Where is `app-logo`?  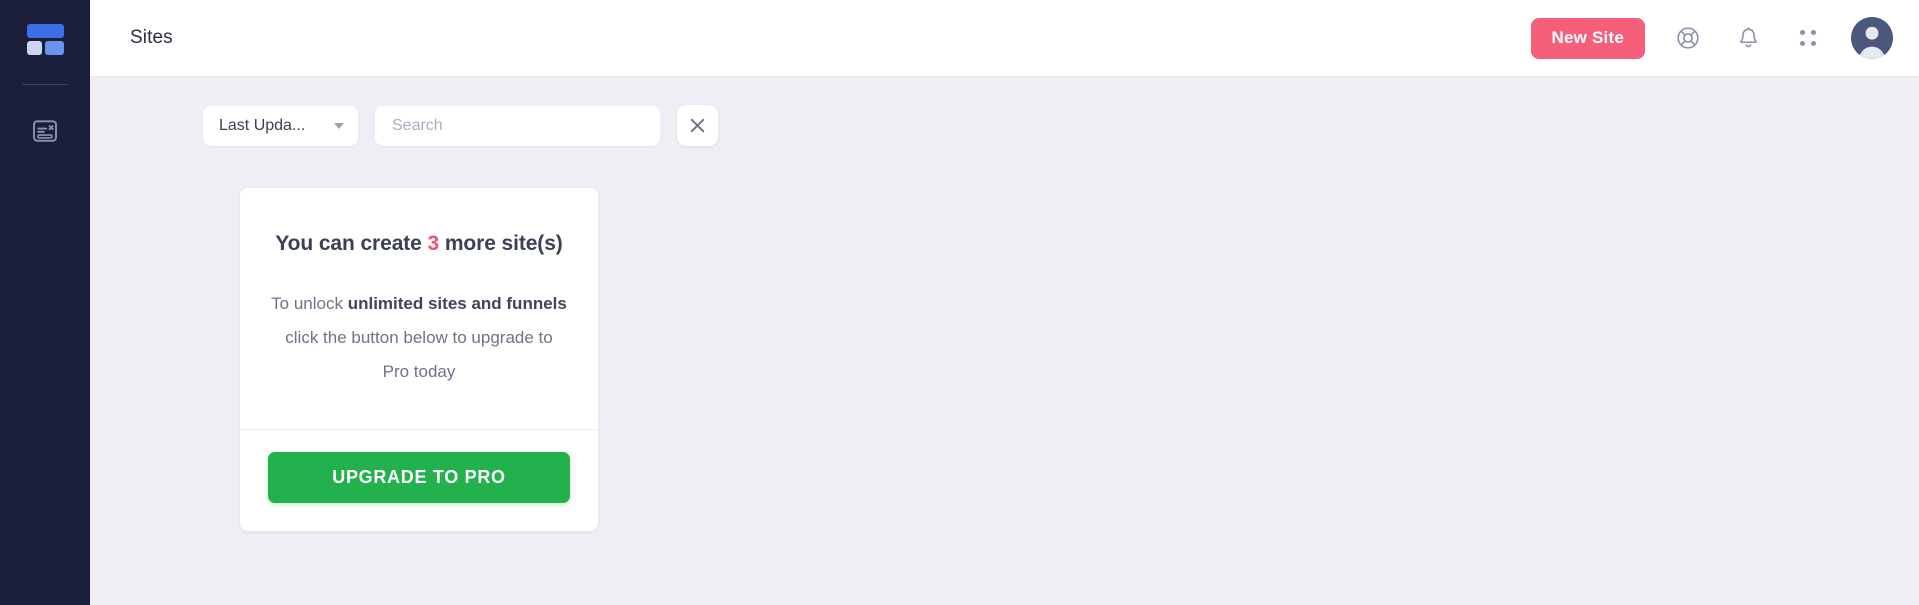
app-logo is located at coordinates (45, 40).